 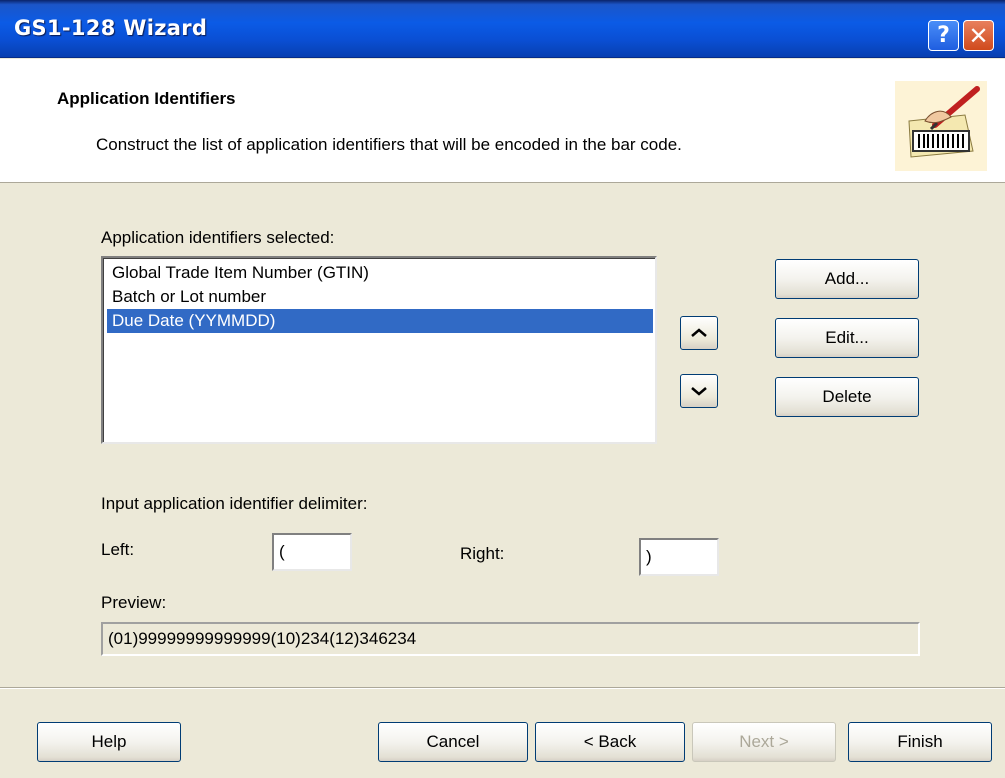 What do you see at coordinates (380, 273) in the screenshot?
I see `list-item: Global Trade Item Number (GTIN)` at bounding box center [380, 273].